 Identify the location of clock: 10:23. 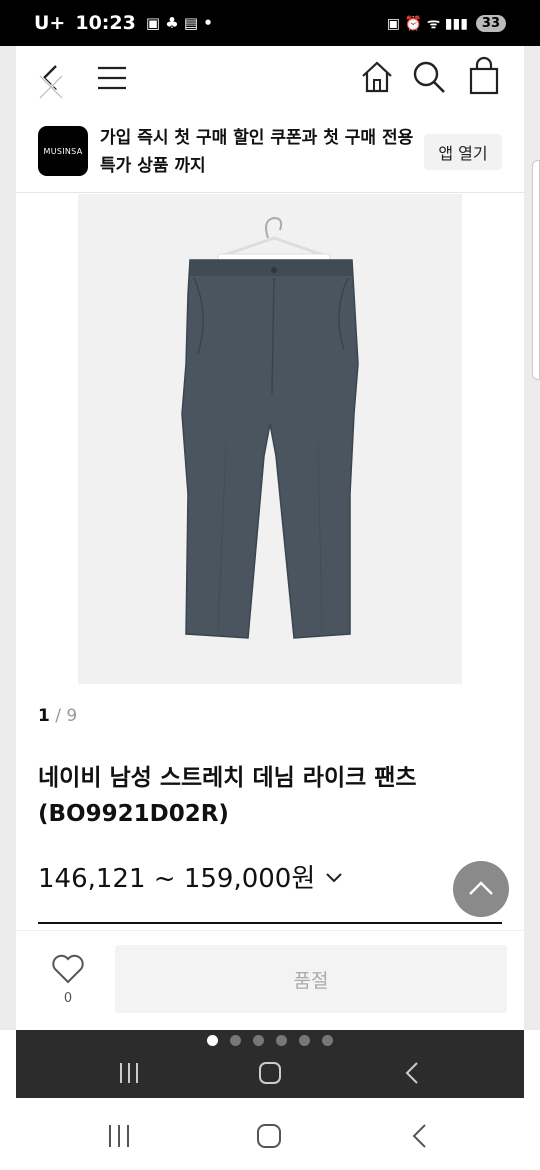
(105, 23).